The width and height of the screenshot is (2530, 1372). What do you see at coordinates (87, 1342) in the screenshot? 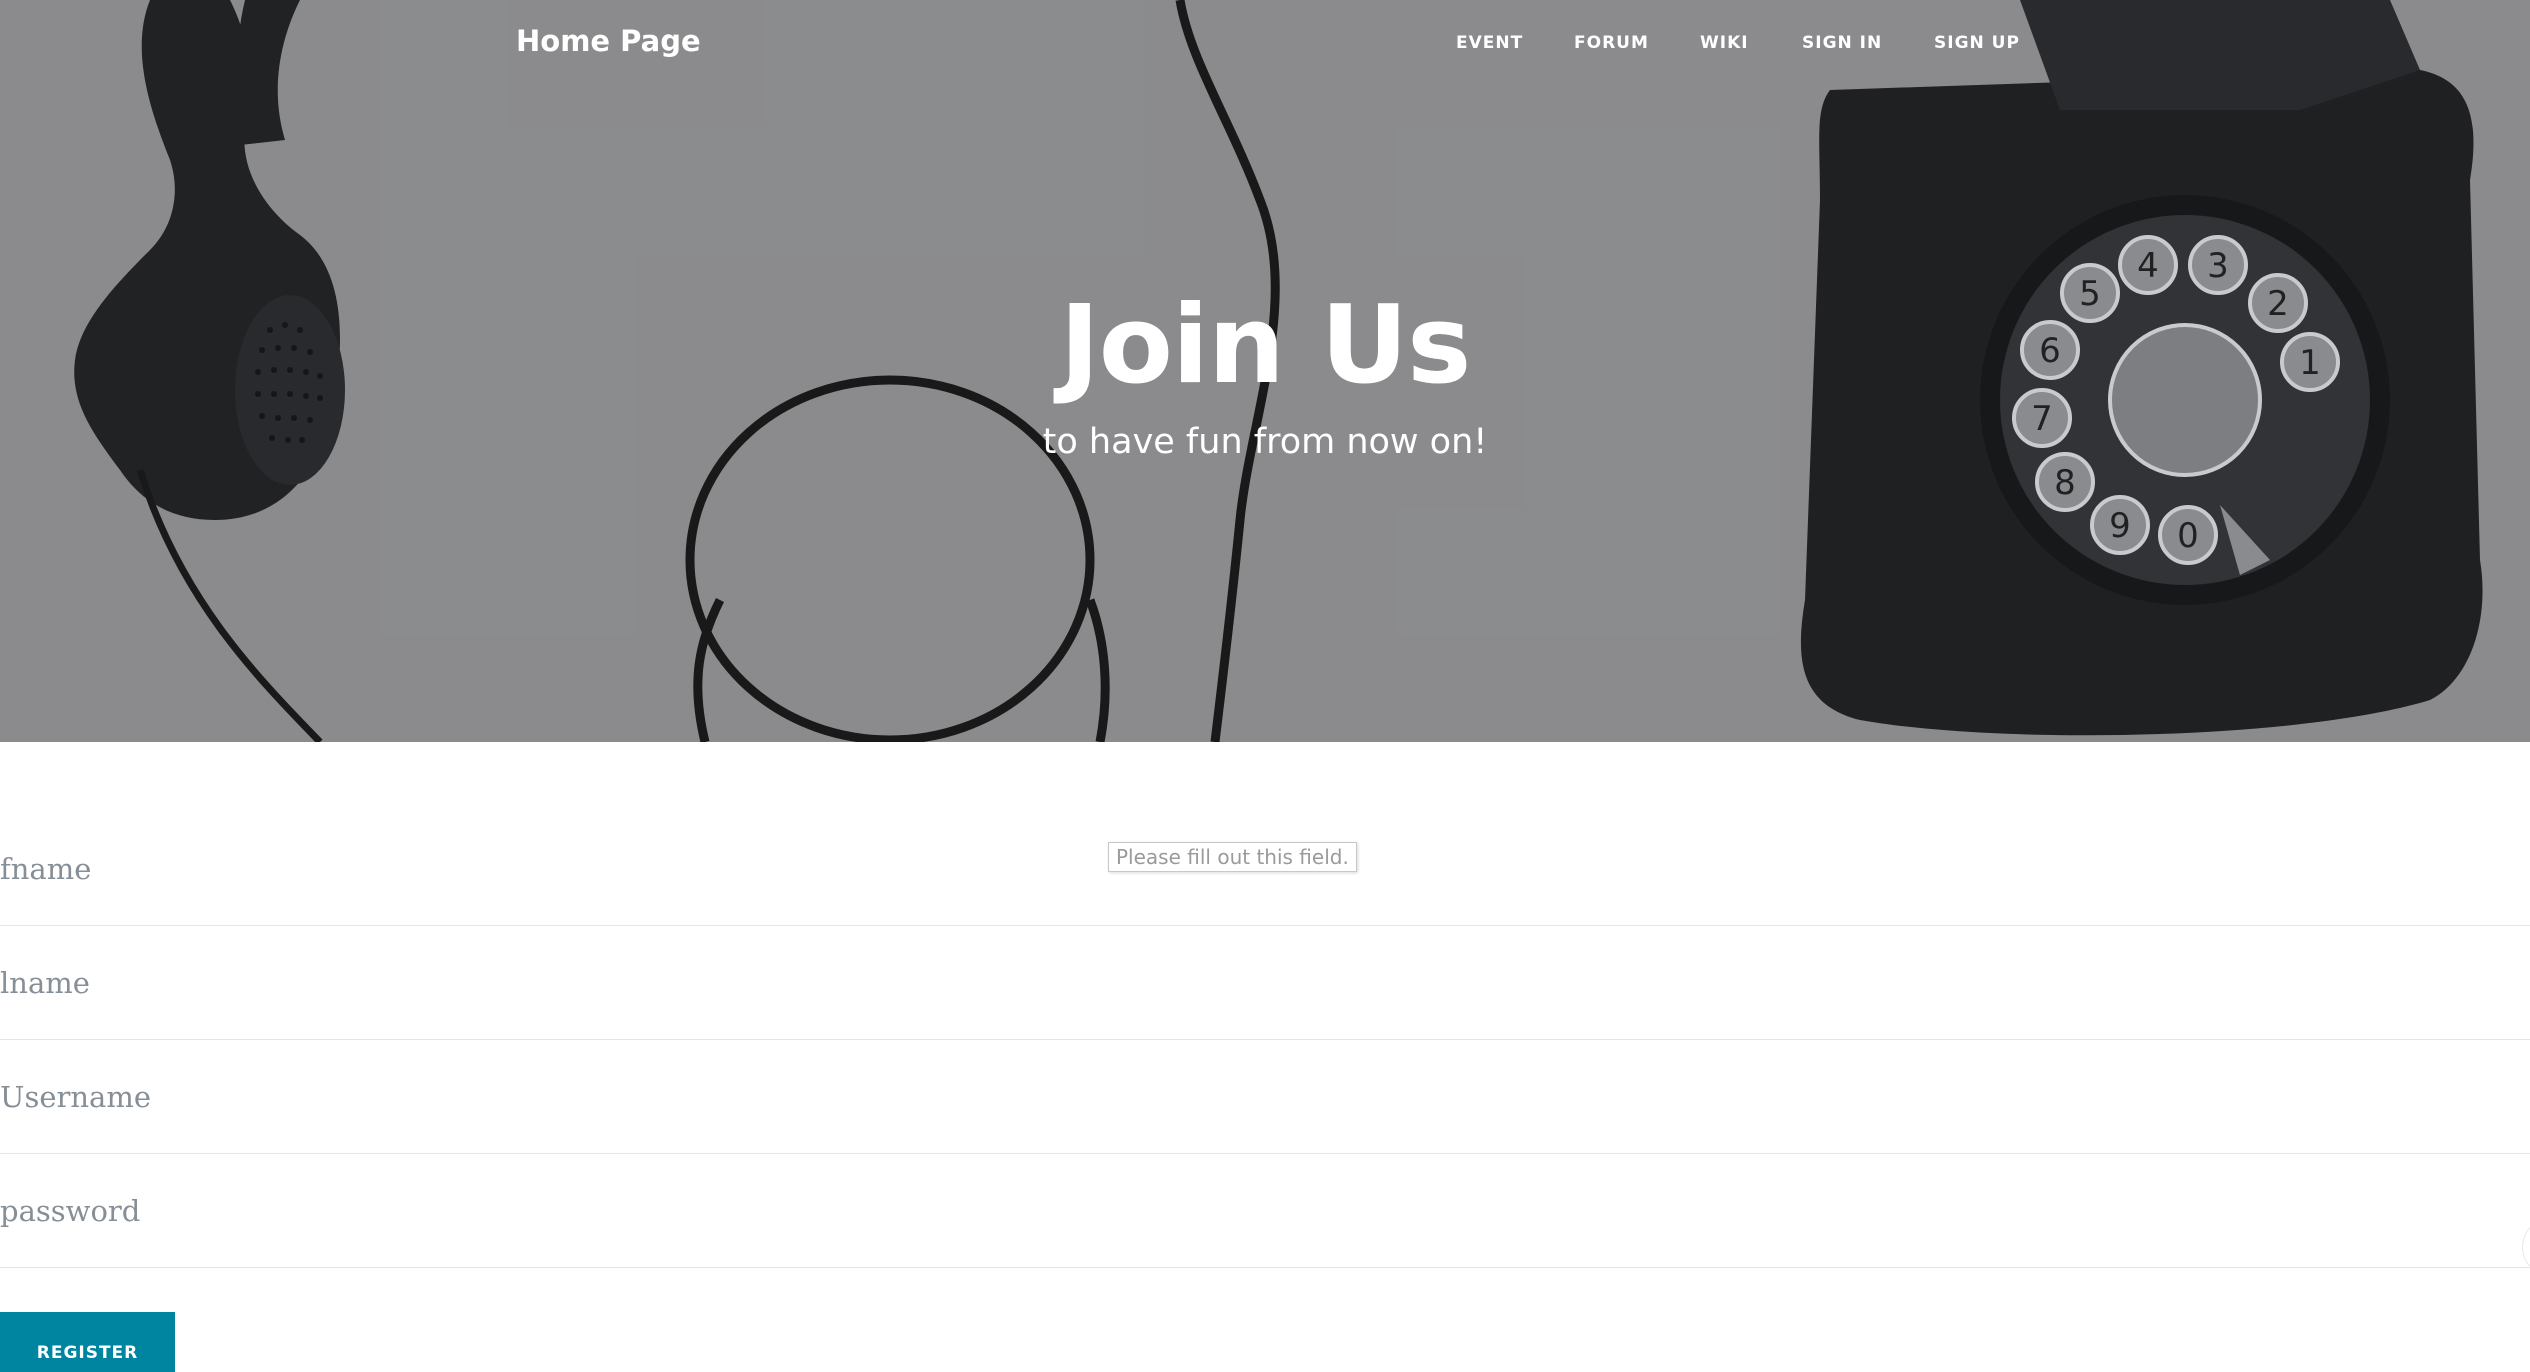
I see `register-button: REGISTER` at bounding box center [87, 1342].